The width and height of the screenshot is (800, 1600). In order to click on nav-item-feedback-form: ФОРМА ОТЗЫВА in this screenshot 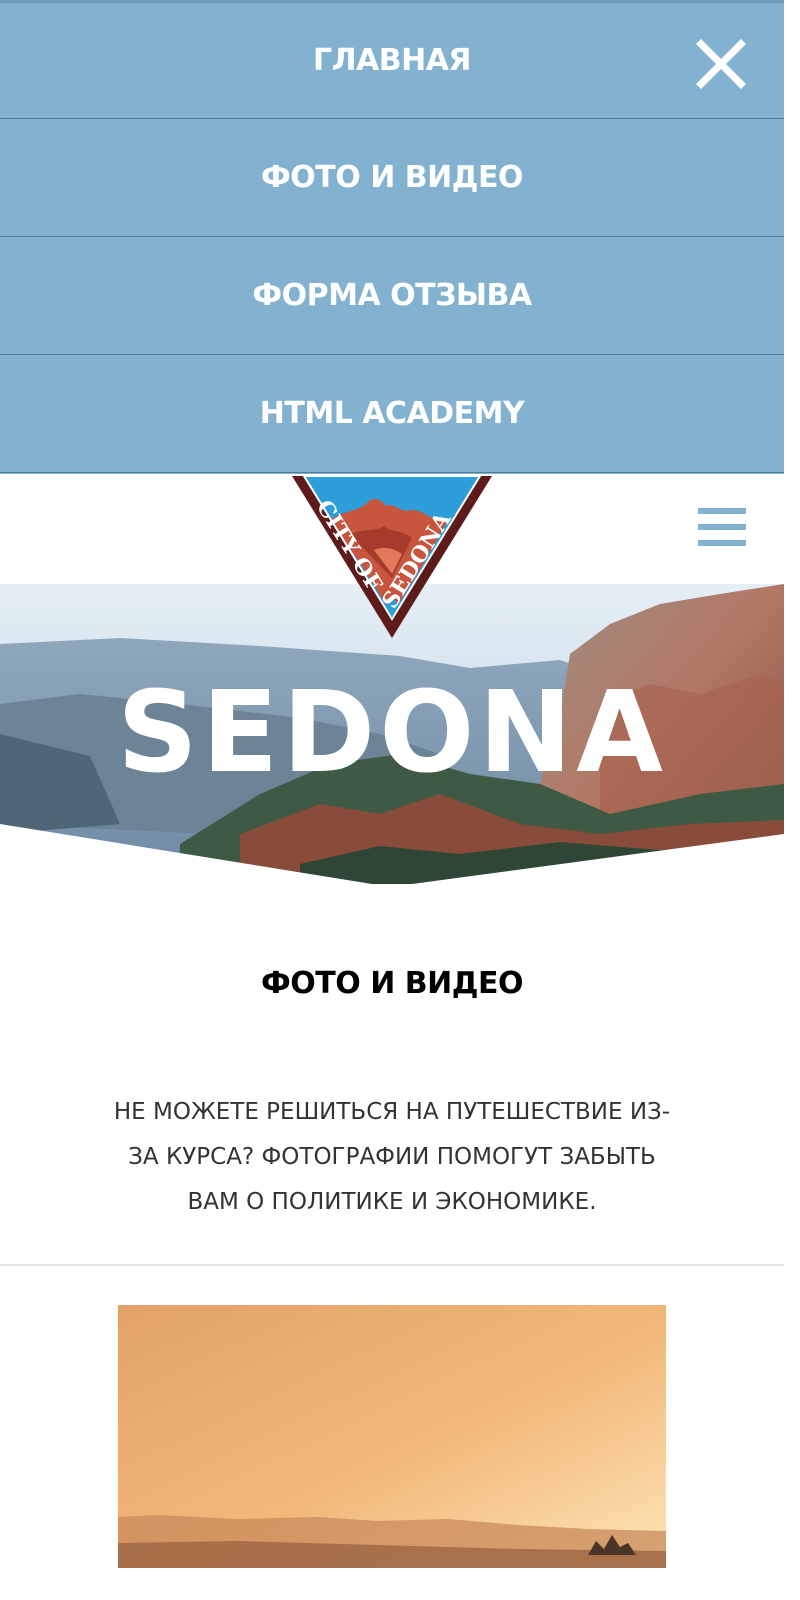, I will do `click(392, 296)`.